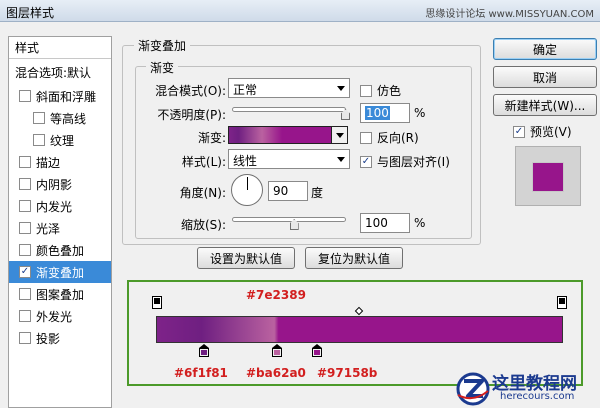 This screenshot has height=408, width=600. Describe the element at coordinates (162, 45) in the screenshot. I see `group-title: 渐变叠加` at that location.